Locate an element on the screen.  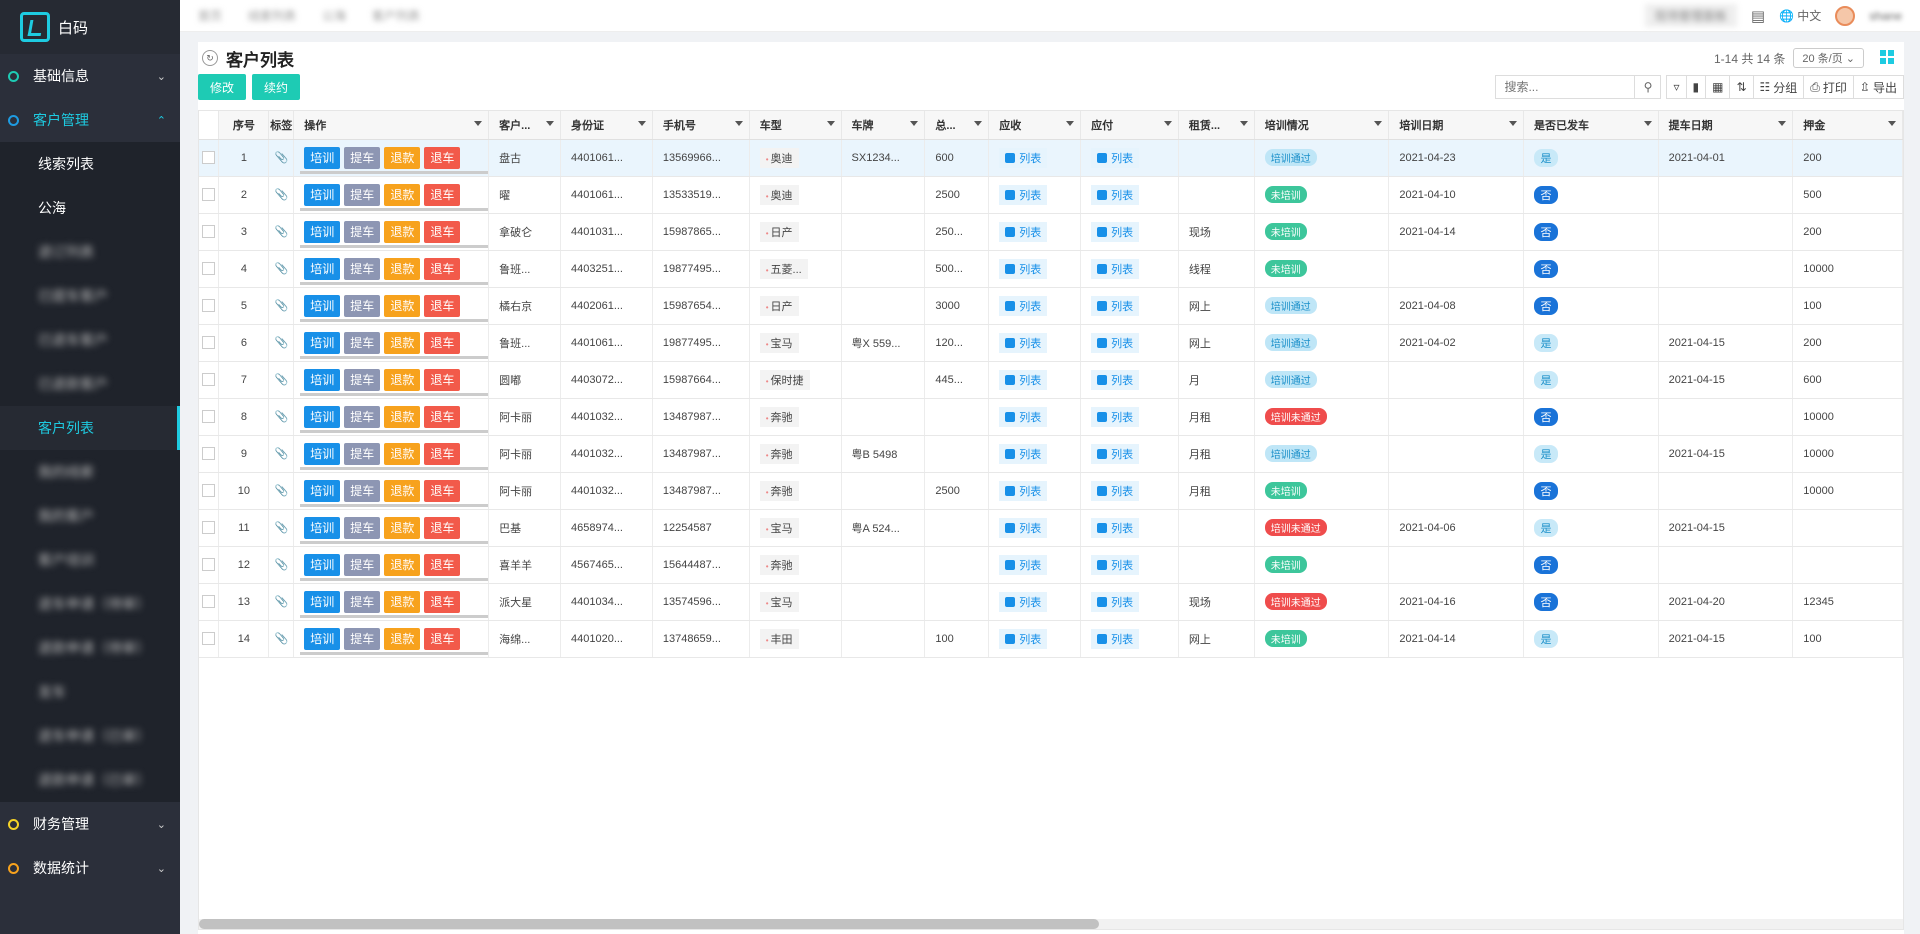
chart-icon: ▮ is located at coordinates (1696, 87).